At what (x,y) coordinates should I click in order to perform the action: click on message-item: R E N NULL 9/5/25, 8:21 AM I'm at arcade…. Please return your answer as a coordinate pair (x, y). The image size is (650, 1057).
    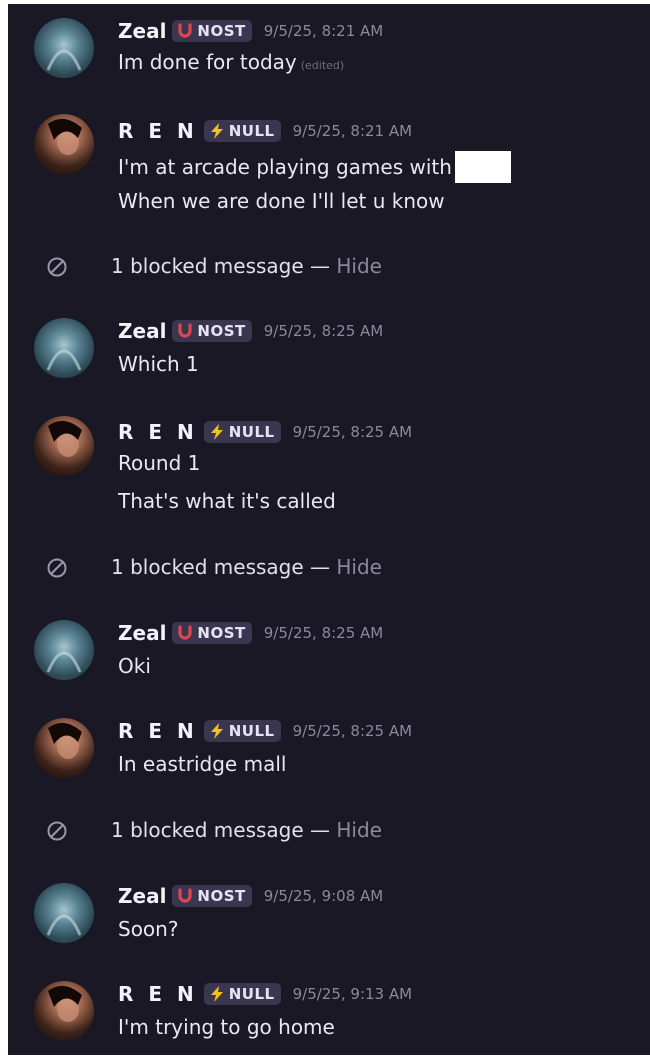
    Looking at the image, I should click on (329, 170).